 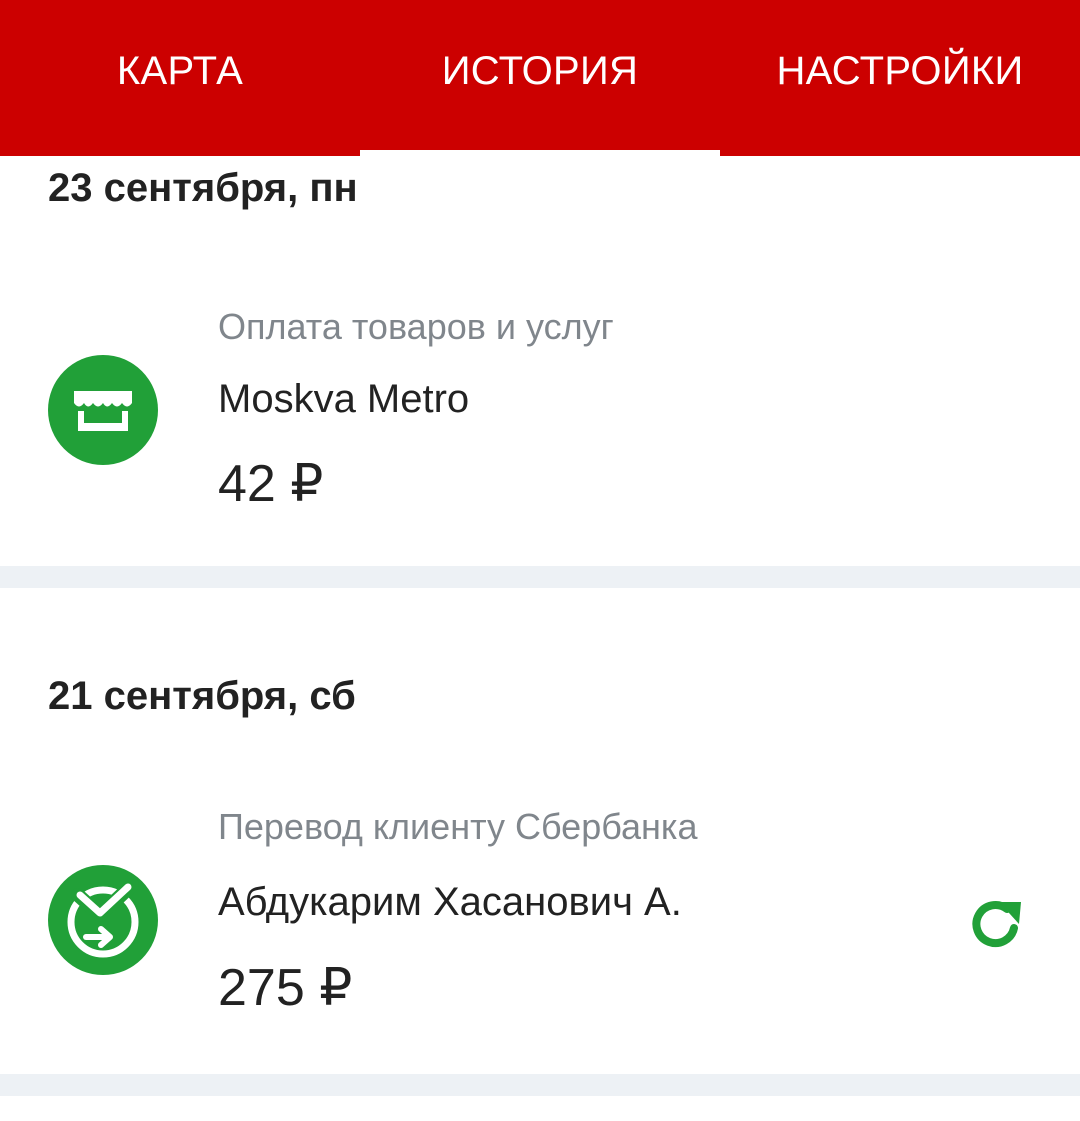 I want to click on transaction-name: Moskva Metro, so click(x=344, y=399).